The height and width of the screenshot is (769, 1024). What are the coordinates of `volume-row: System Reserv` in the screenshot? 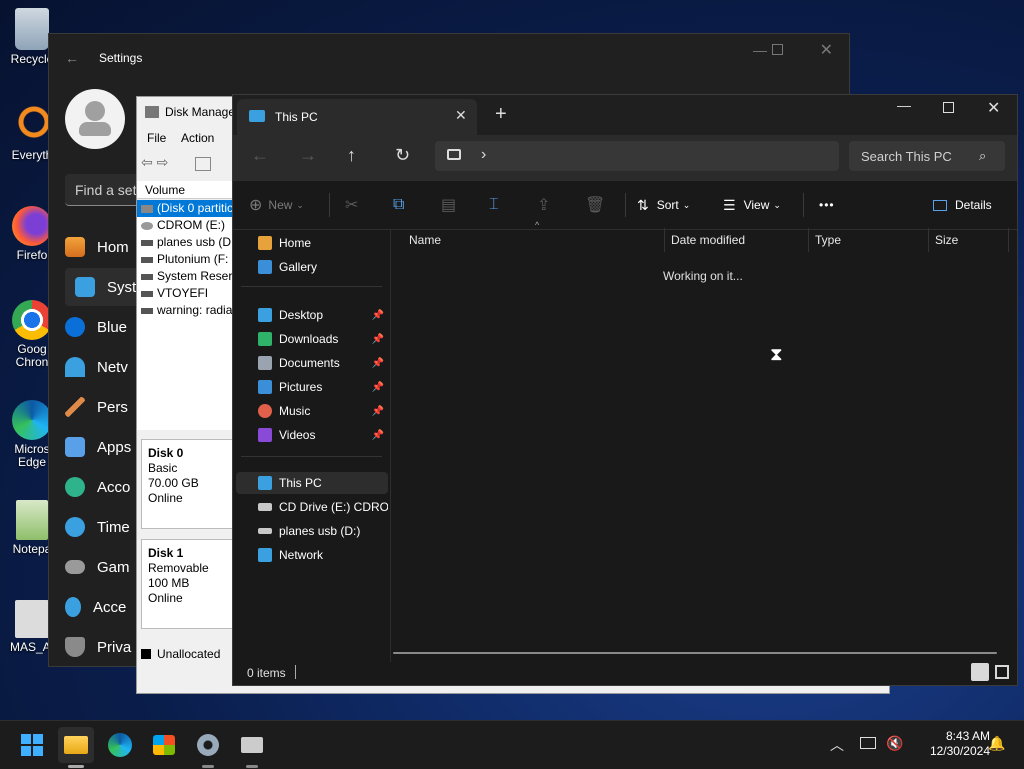 It's located at (185, 276).